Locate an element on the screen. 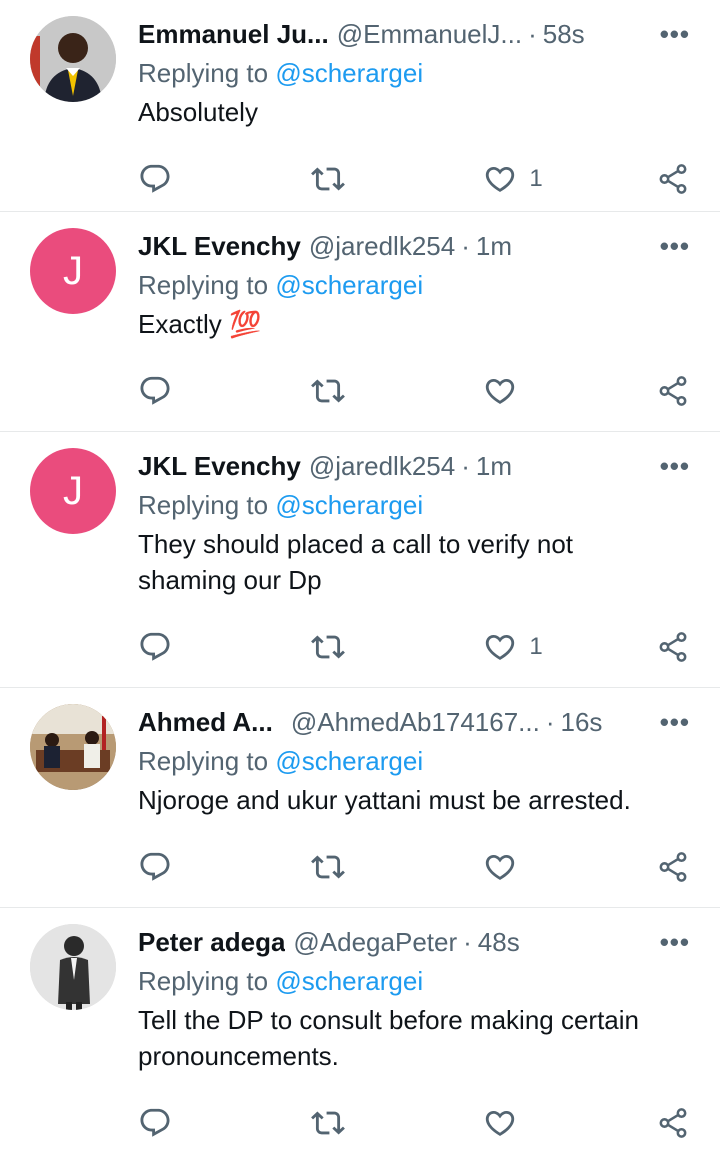 The image size is (720, 1164). tweet-header: Peter adega @AdegaPeter · 48s ••• is located at coordinates (414, 942).